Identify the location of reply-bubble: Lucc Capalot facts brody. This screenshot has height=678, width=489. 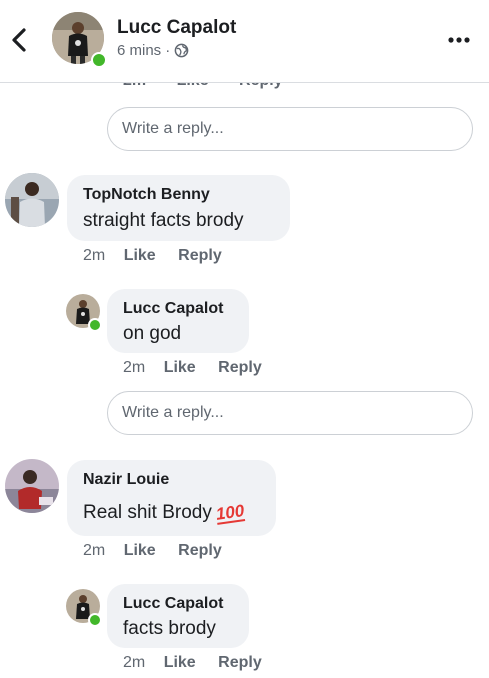
(178, 616).